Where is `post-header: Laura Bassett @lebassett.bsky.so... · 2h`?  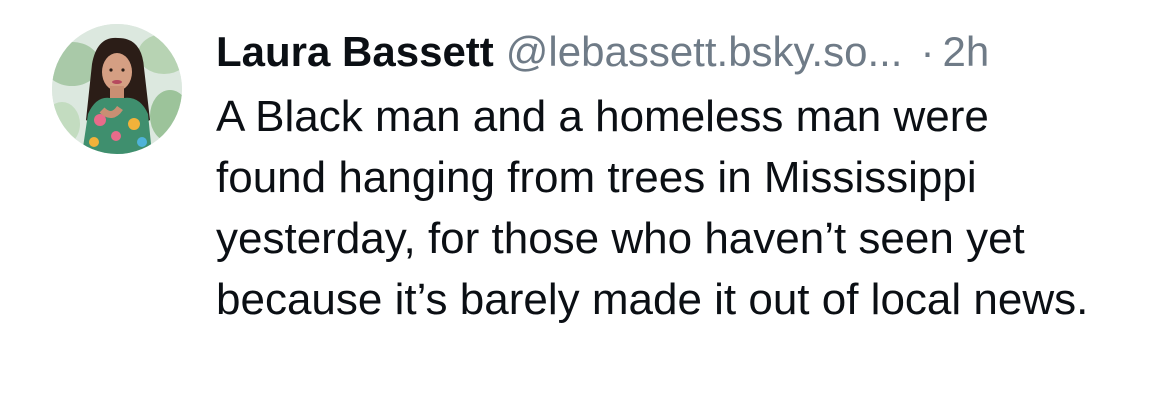 post-header: Laura Bassett @lebassett.bsky.so... · 2h is located at coordinates (676, 52).